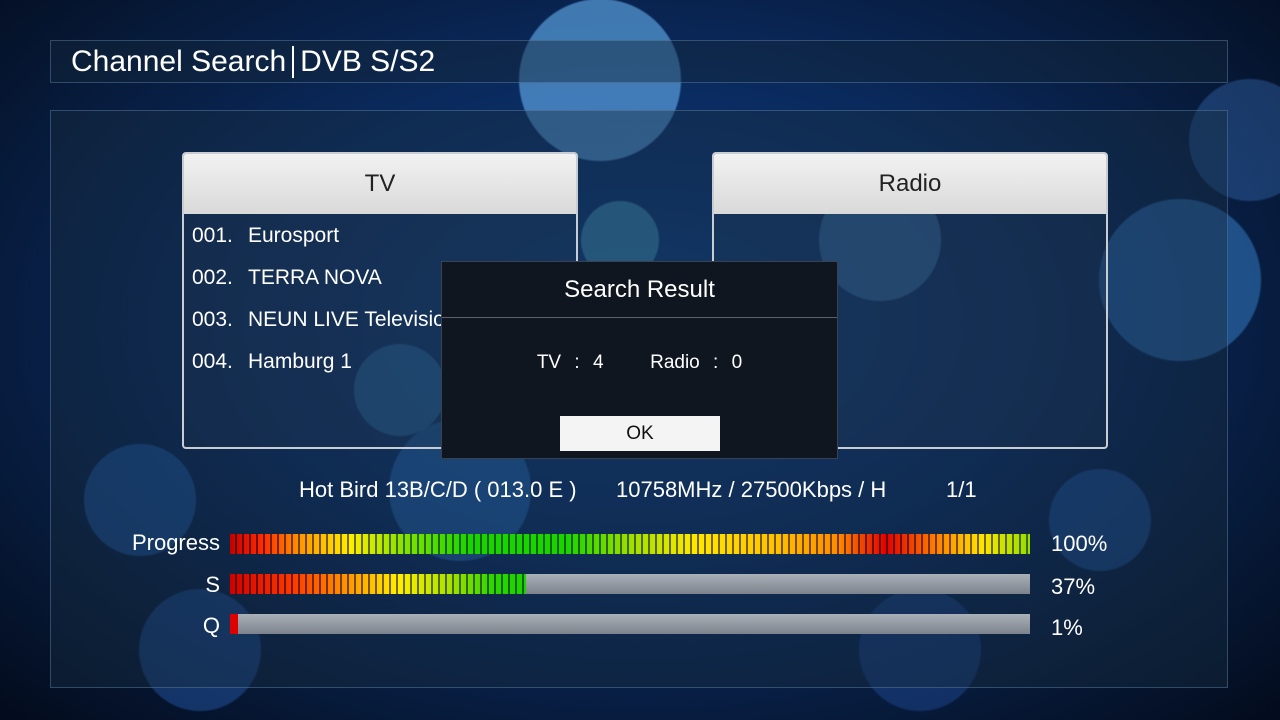  Describe the element at coordinates (598, 362) in the screenshot. I see `tv-count-value: 4` at that location.